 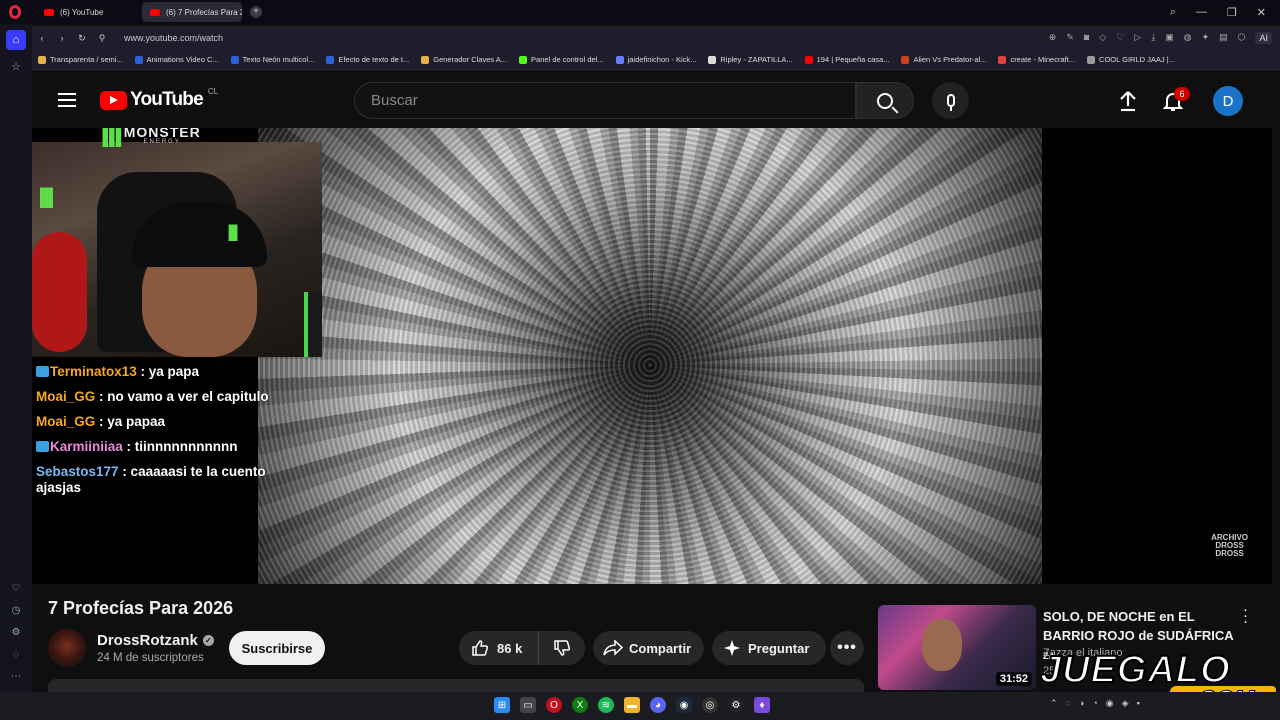 What do you see at coordinates (62, 38) in the screenshot?
I see `forward-icon: ›` at bounding box center [62, 38].